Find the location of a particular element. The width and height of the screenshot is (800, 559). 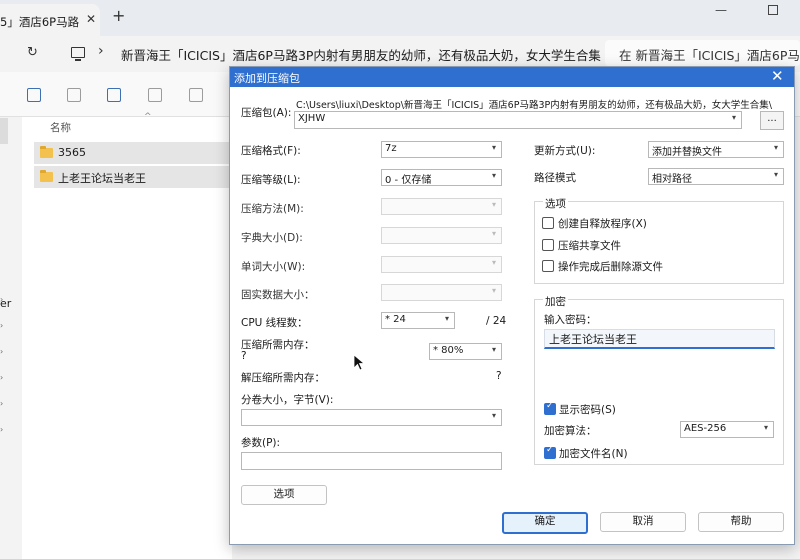

password-value: 上老王论坛当老王 is located at coordinates (593, 339).